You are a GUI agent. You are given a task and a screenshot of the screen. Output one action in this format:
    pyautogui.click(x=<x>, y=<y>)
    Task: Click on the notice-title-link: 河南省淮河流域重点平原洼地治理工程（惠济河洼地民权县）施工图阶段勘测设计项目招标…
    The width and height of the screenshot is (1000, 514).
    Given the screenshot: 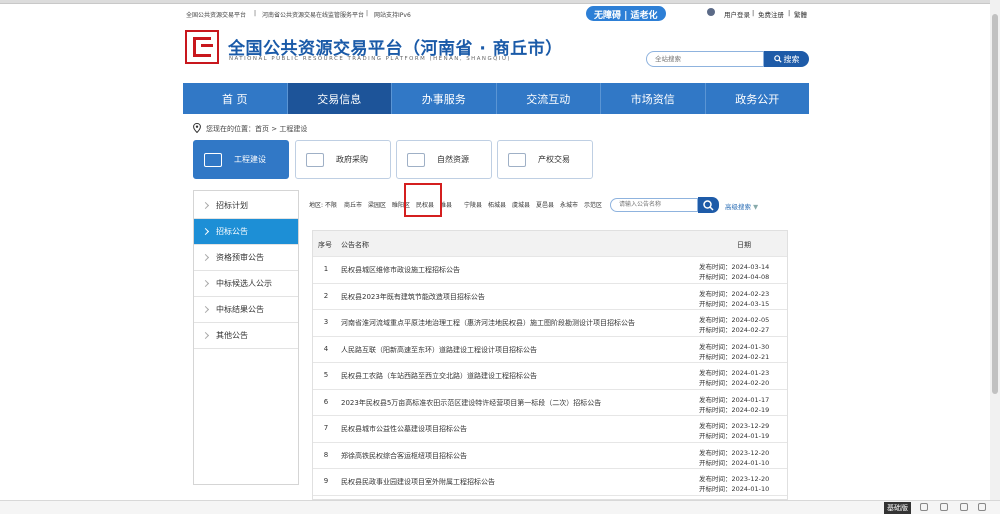 What is the action you would take?
    pyautogui.click(x=488, y=323)
    